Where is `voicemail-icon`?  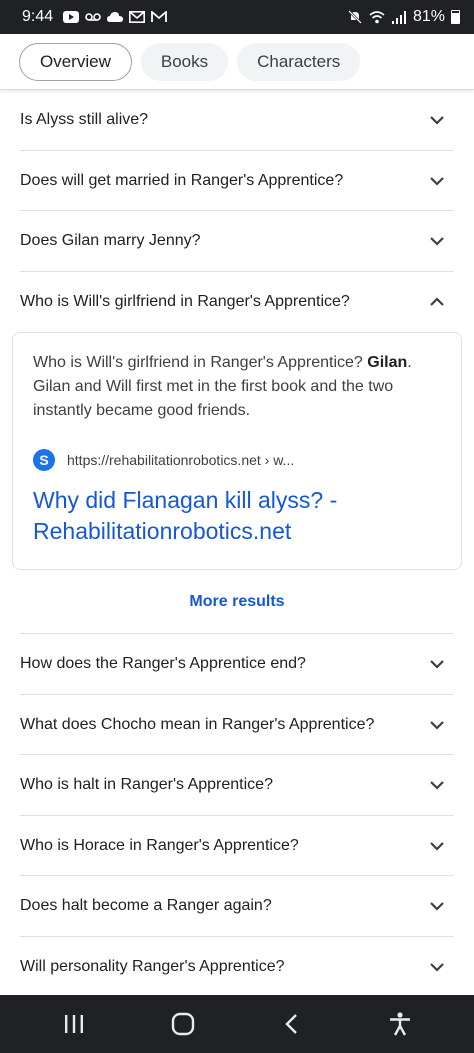
voicemail-icon is located at coordinates (93, 17).